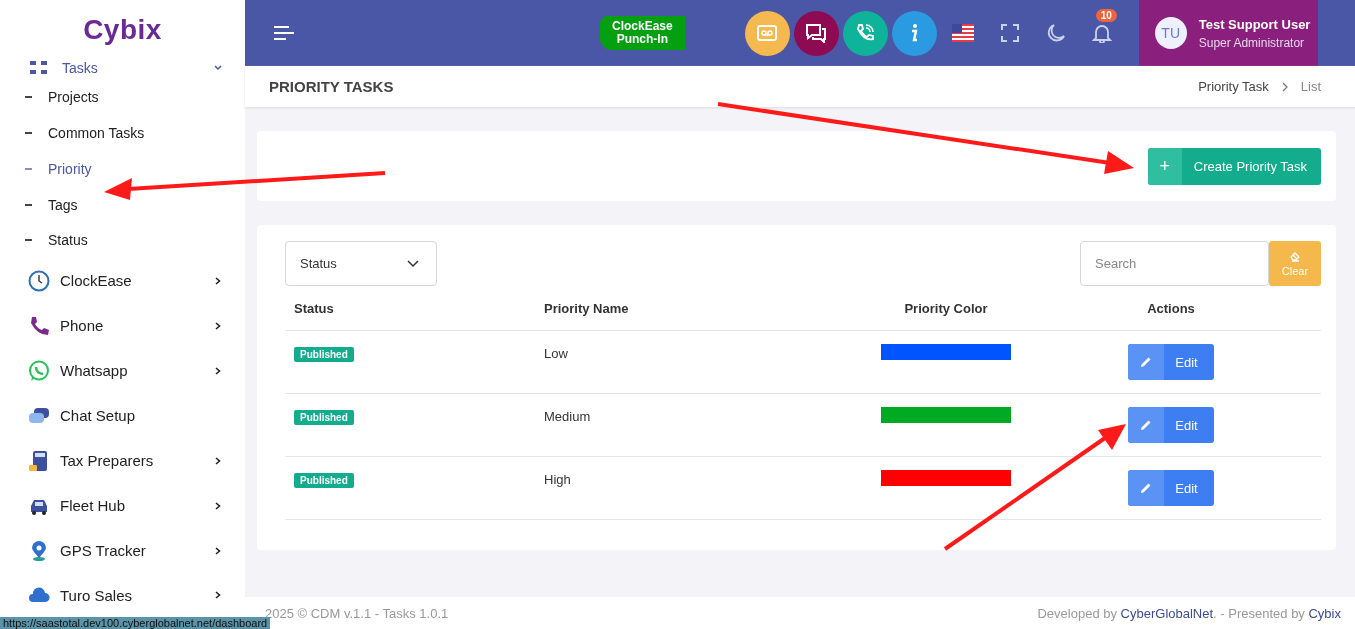 The image size is (1355, 629). I want to click on sidebar-item: Whatsapp, so click(122, 371).